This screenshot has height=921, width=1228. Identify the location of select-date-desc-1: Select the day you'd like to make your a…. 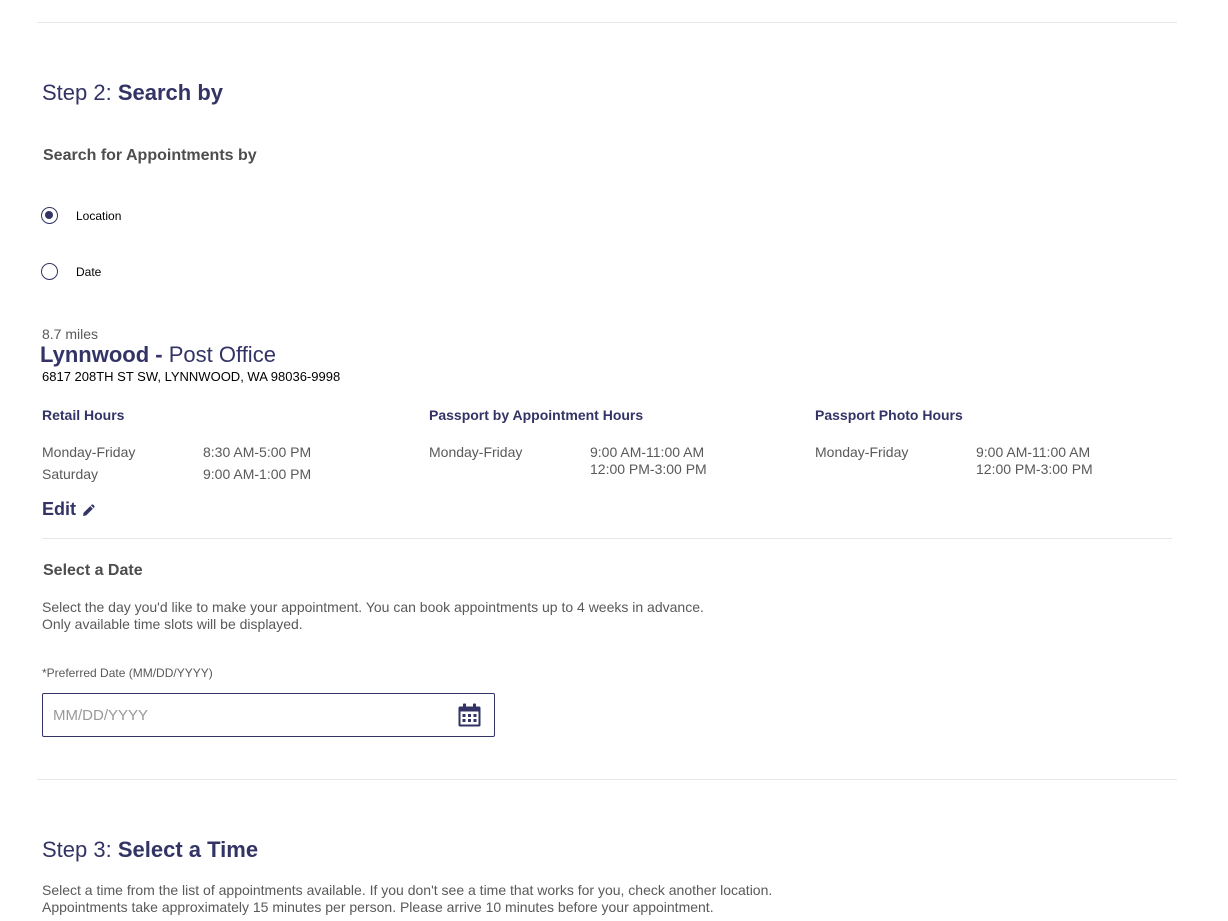
(373, 607).